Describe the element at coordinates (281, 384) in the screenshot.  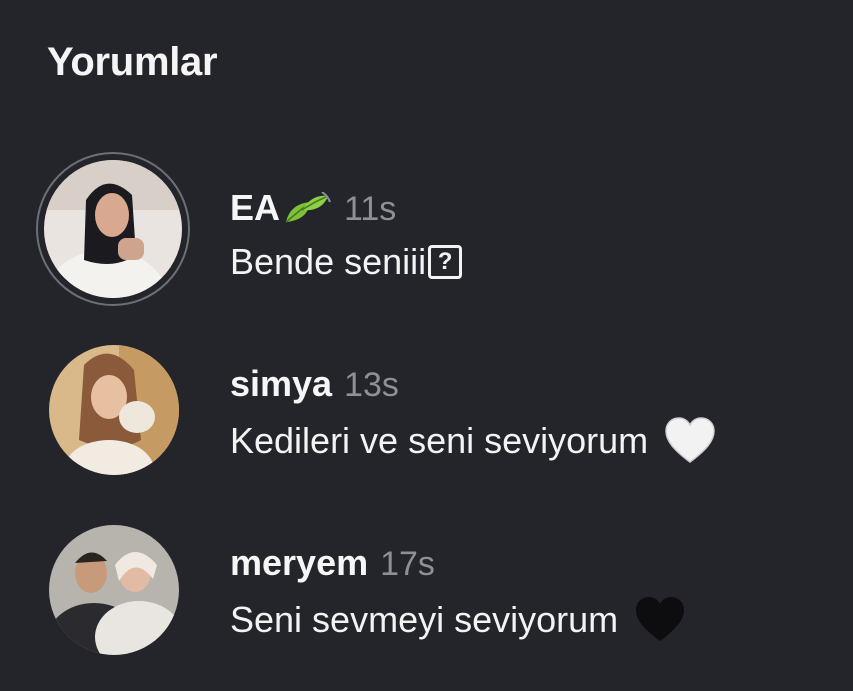
I see `comment-username: simya` at that location.